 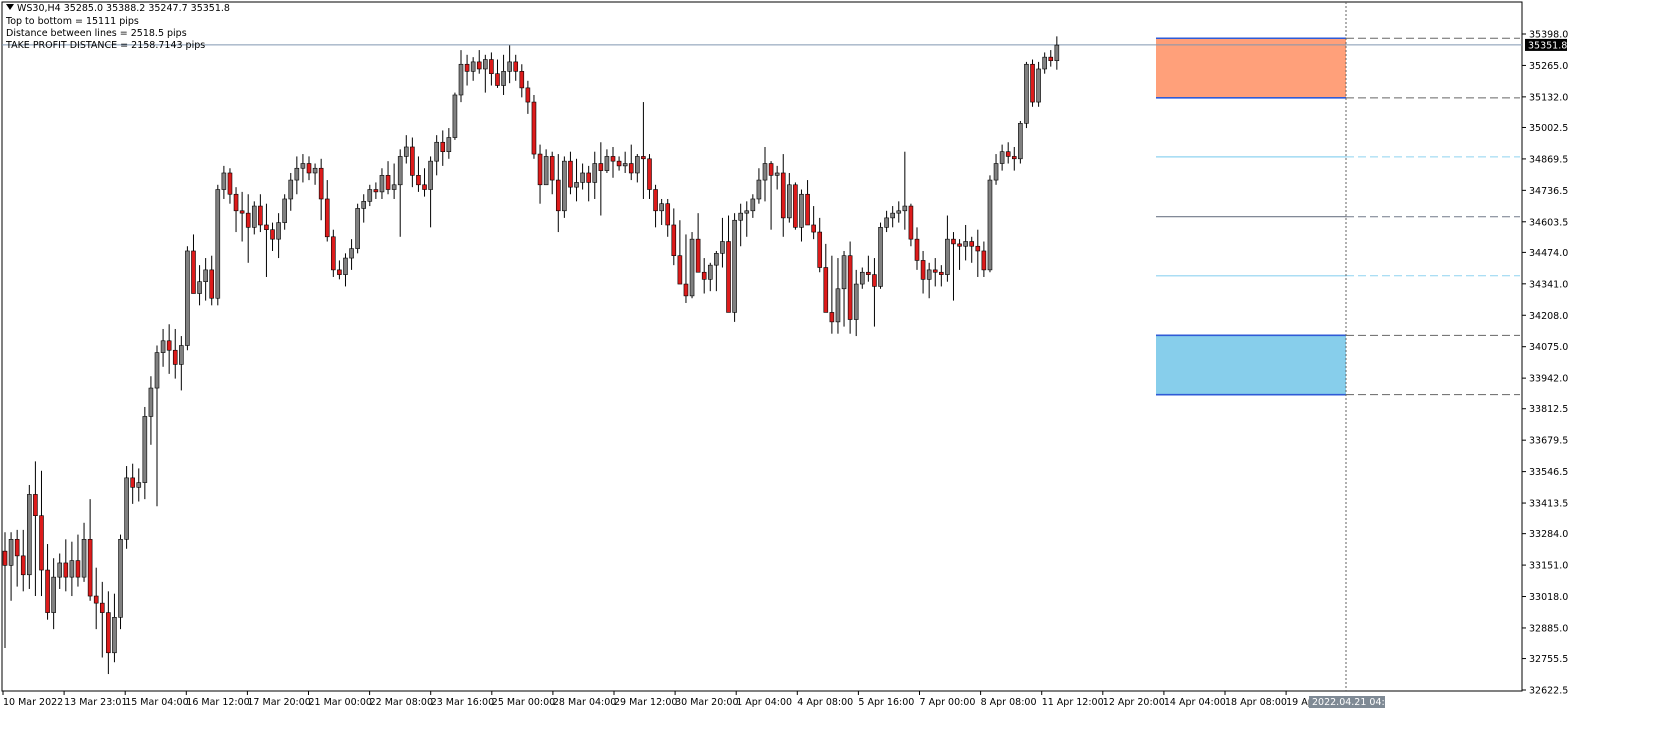 I want to click on x-tick-label: 23 Mar 16:00, so click(x=462, y=702).